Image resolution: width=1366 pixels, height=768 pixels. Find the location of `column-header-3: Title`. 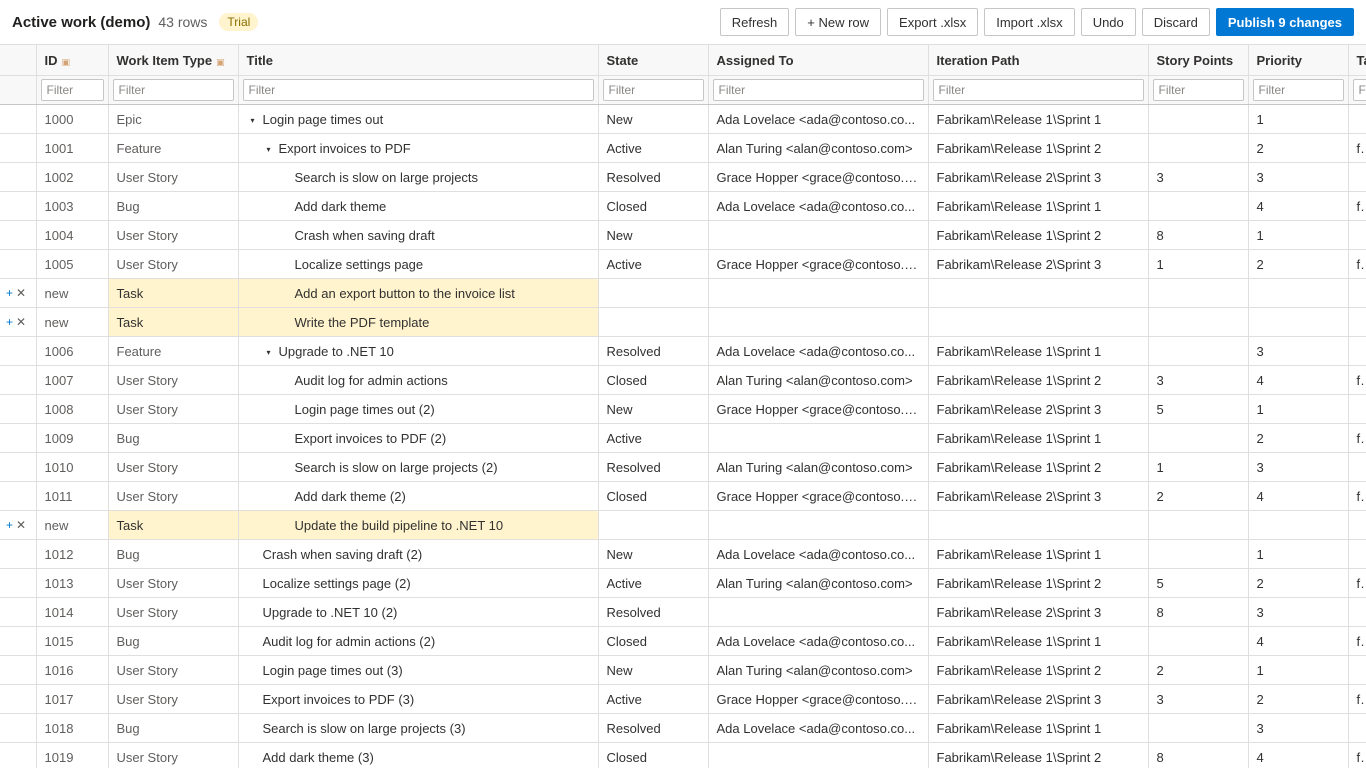

column-header-3: Title is located at coordinates (418, 60).